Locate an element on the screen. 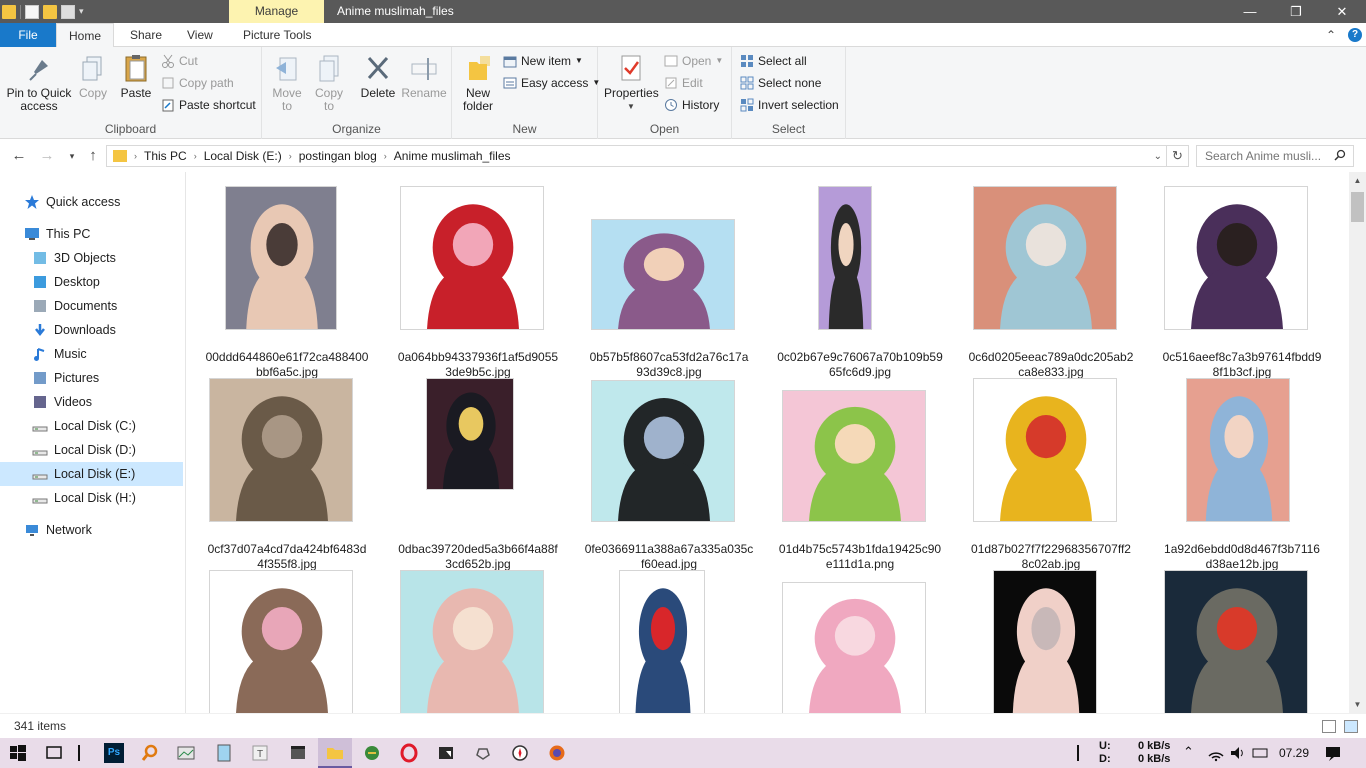 The width and height of the screenshot is (1366, 768). breadcrumb-this-pc: This PC is located at coordinates (165, 156).